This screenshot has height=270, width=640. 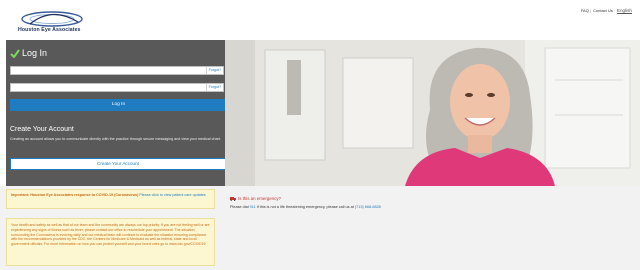 What do you see at coordinates (49, 30) in the screenshot?
I see `logo-text: Houston Eye Associates` at bounding box center [49, 30].